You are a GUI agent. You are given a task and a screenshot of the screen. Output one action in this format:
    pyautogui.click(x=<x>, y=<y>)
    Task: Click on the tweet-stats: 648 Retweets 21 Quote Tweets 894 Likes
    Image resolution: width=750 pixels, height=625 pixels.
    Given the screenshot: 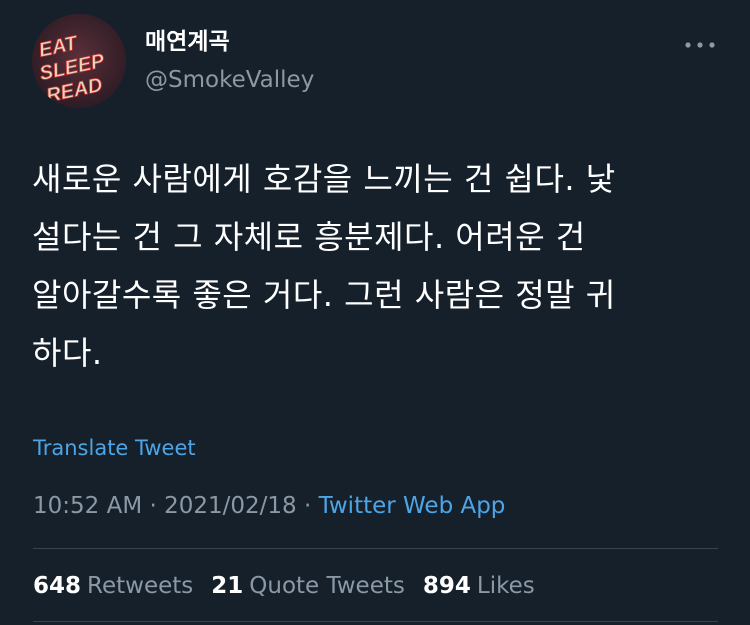 What is the action you would take?
    pyautogui.click(x=284, y=586)
    